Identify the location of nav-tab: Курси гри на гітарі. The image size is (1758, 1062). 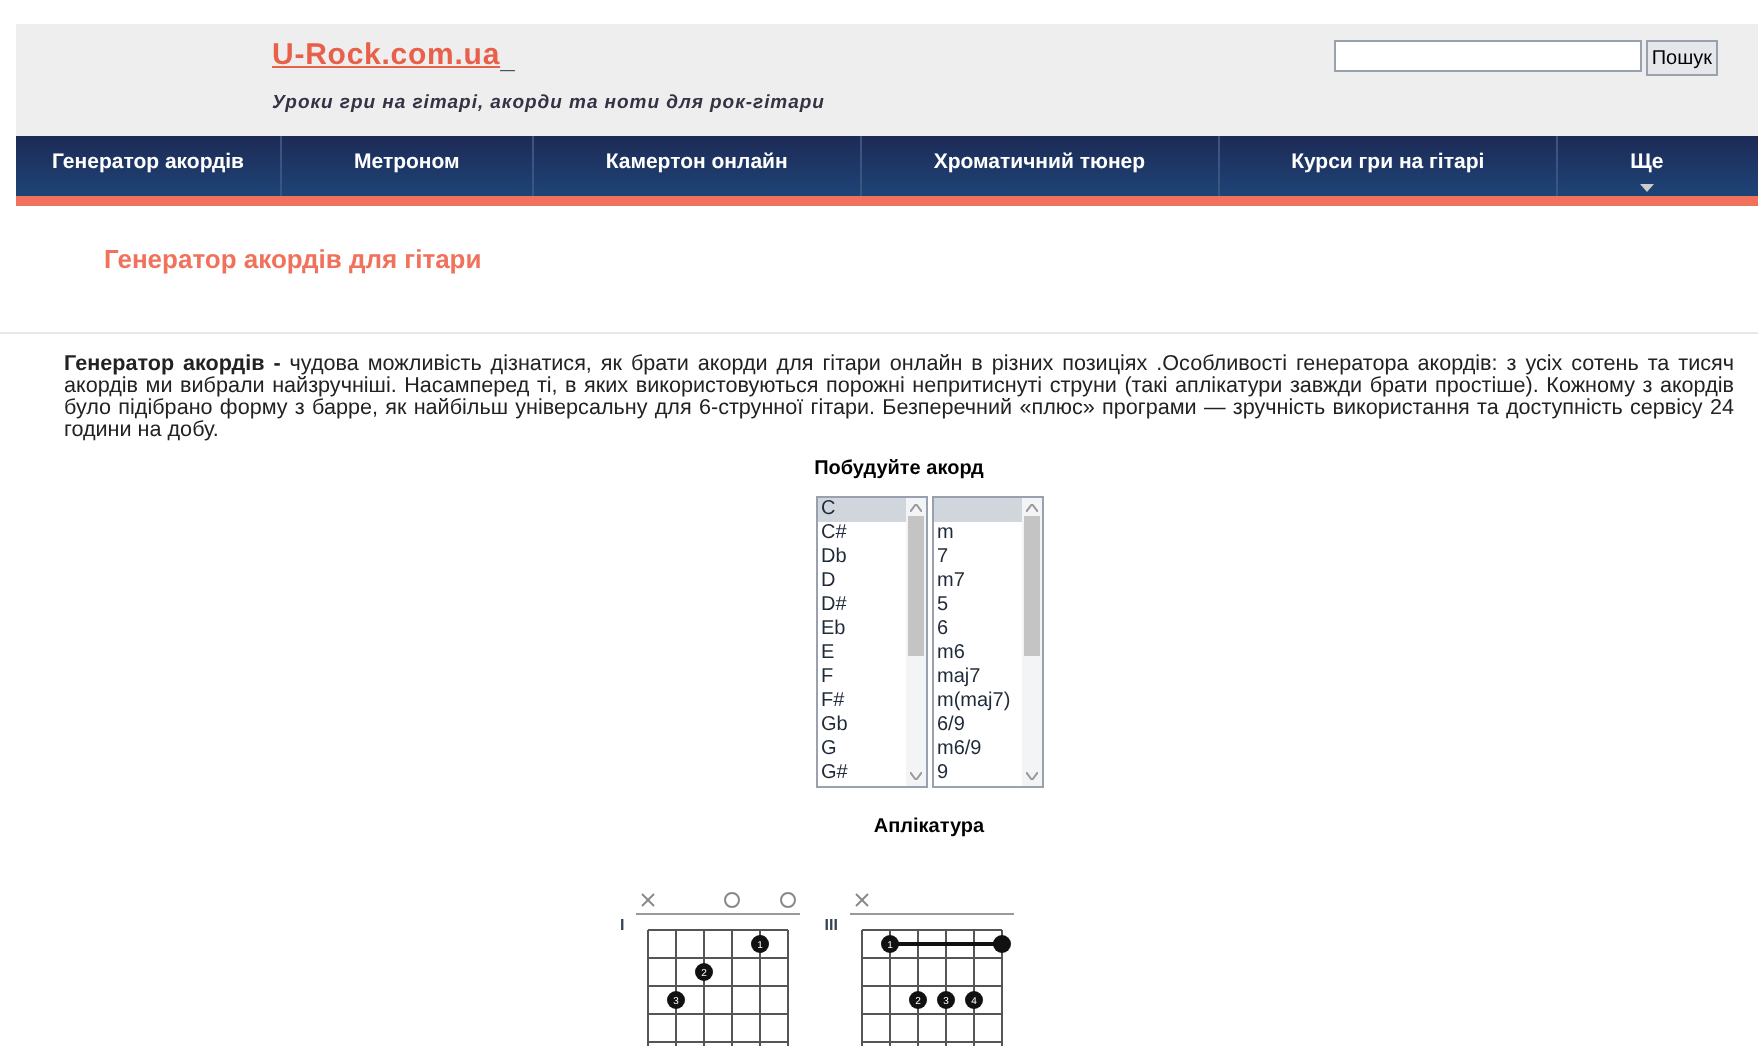
(1389, 166).